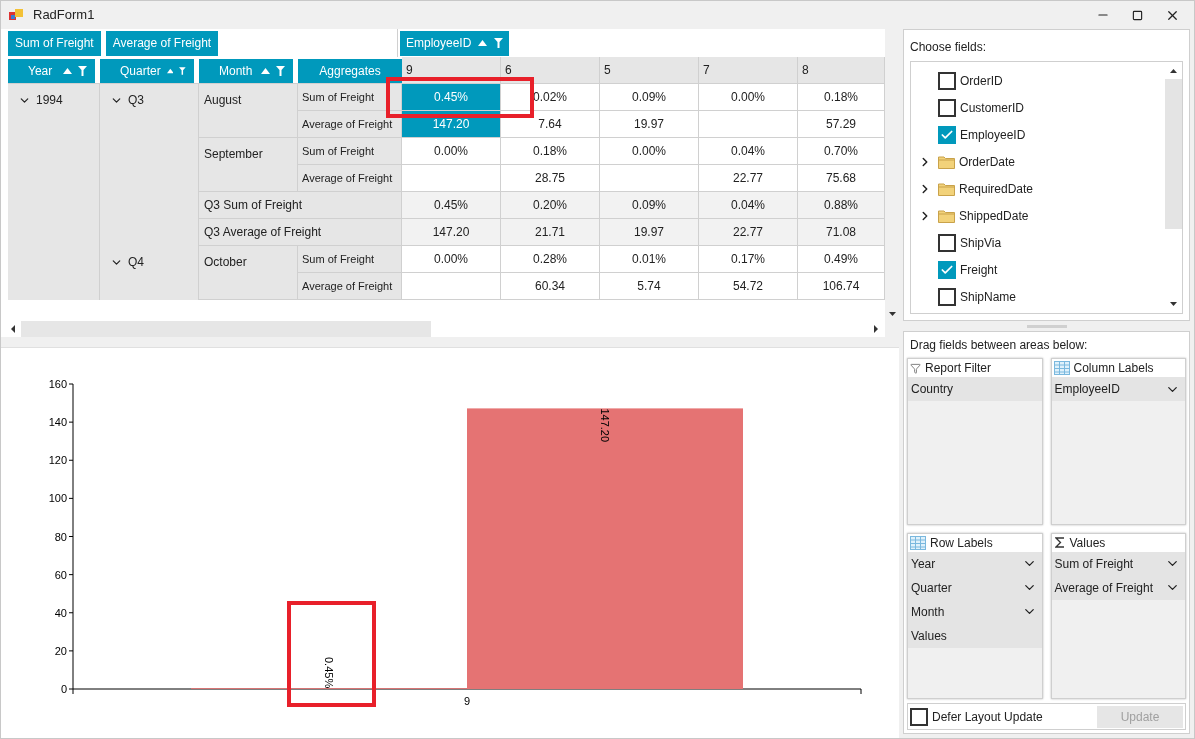 This screenshot has height=739, width=1195. I want to click on zone-field-item: Quarter, so click(975, 587).